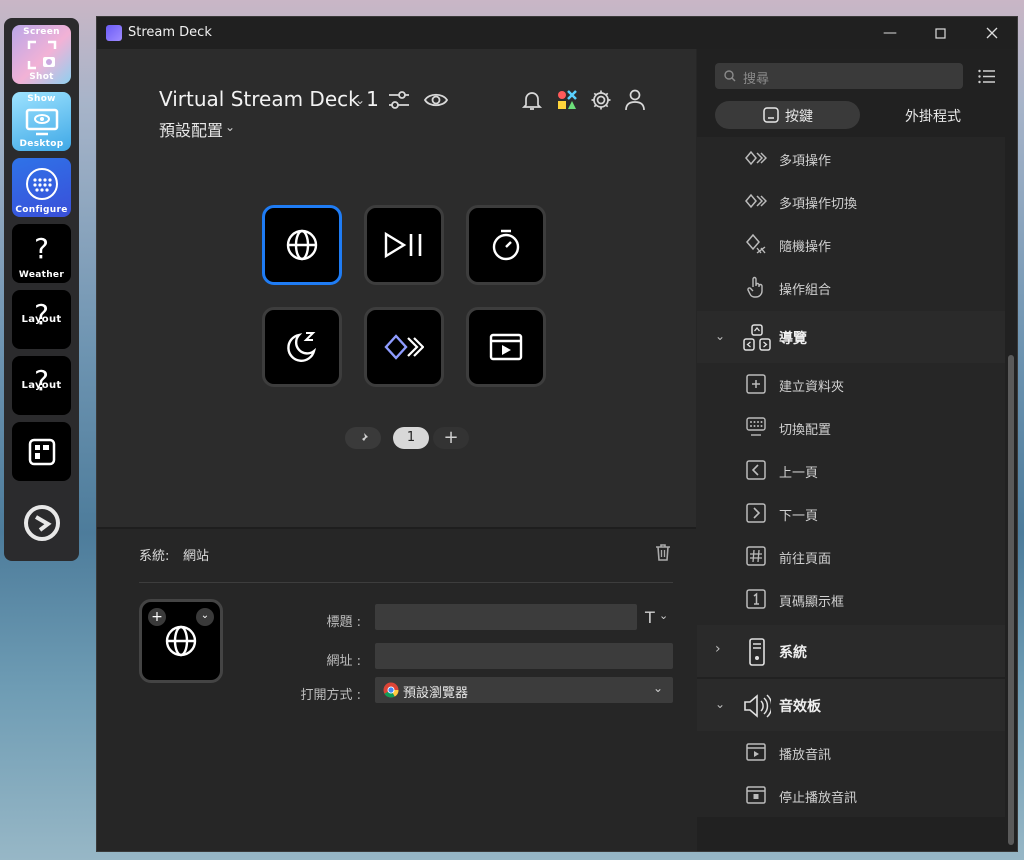 This screenshot has height=860, width=1024. Describe the element at coordinates (987, 76) in the screenshot. I see `list-view-icon` at that location.